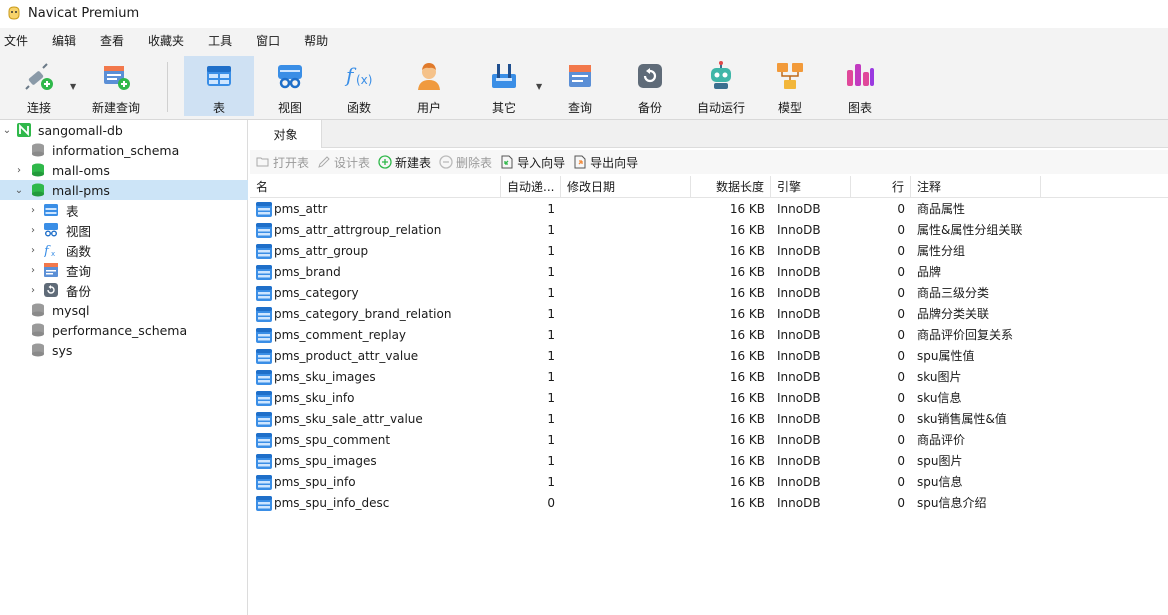  I want to click on table-row: pms_attr 1 16 KB InnoDB 0 商品属性, so click(709, 209).